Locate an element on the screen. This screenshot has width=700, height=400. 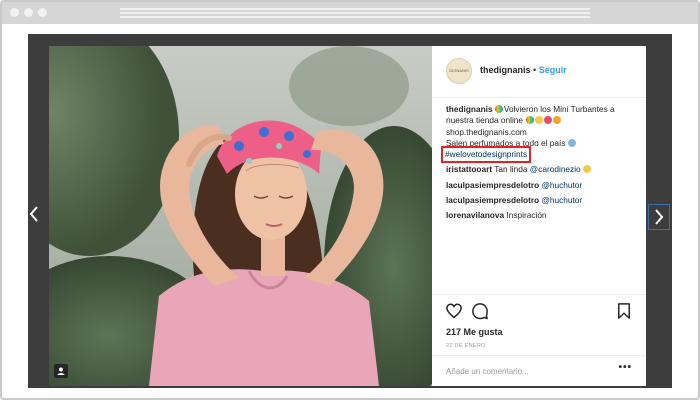
post-date: 22 DE ENERO is located at coordinates (466, 346).